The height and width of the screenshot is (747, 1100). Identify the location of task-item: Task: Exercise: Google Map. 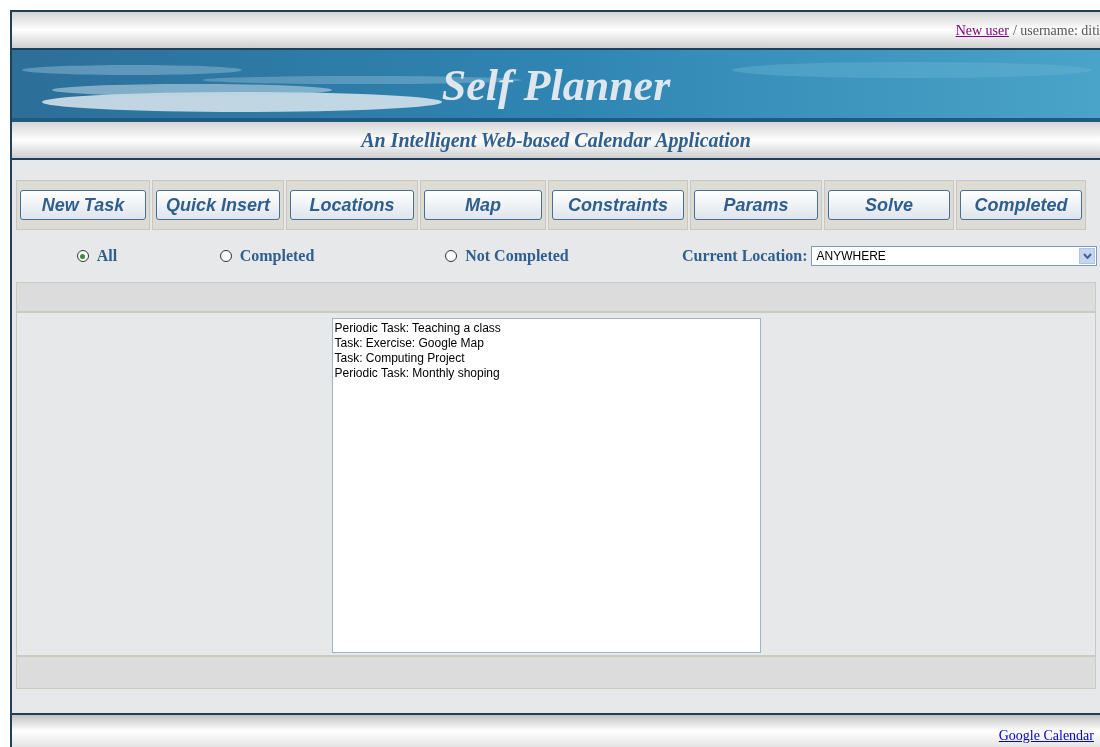
(409, 343).